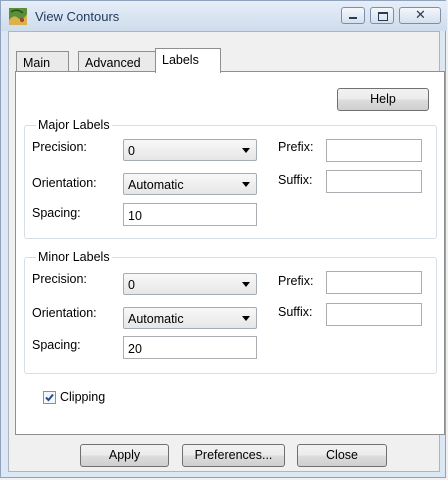 The height and width of the screenshot is (480, 448). Describe the element at coordinates (374, 314) in the screenshot. I see `minor-suffix-input` at that location.